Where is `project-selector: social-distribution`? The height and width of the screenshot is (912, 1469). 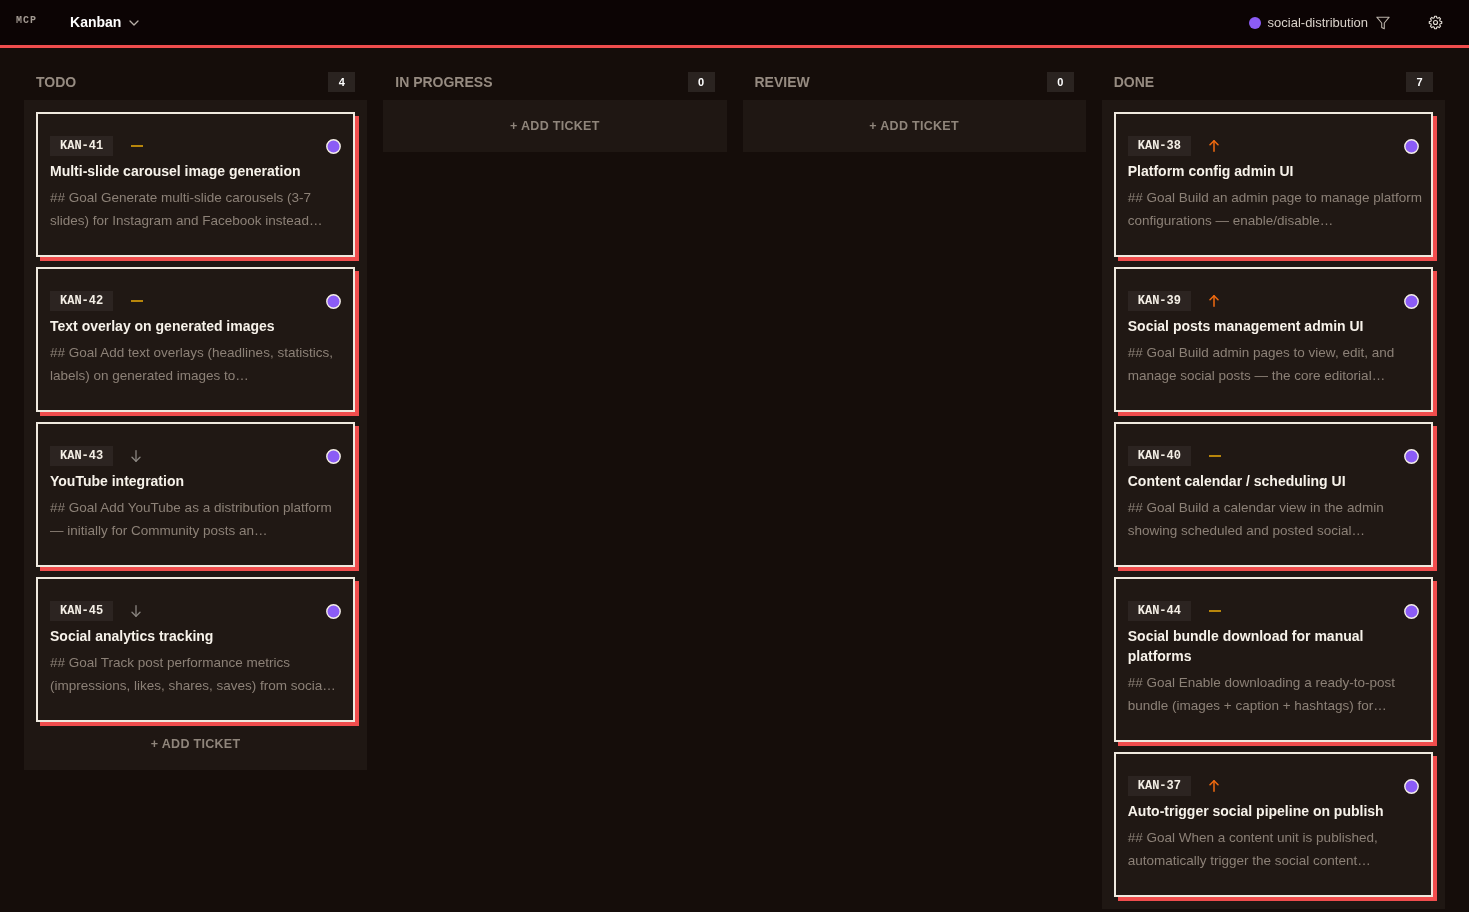
project-selector: social-distribution is located at coordinates (1308, 22).